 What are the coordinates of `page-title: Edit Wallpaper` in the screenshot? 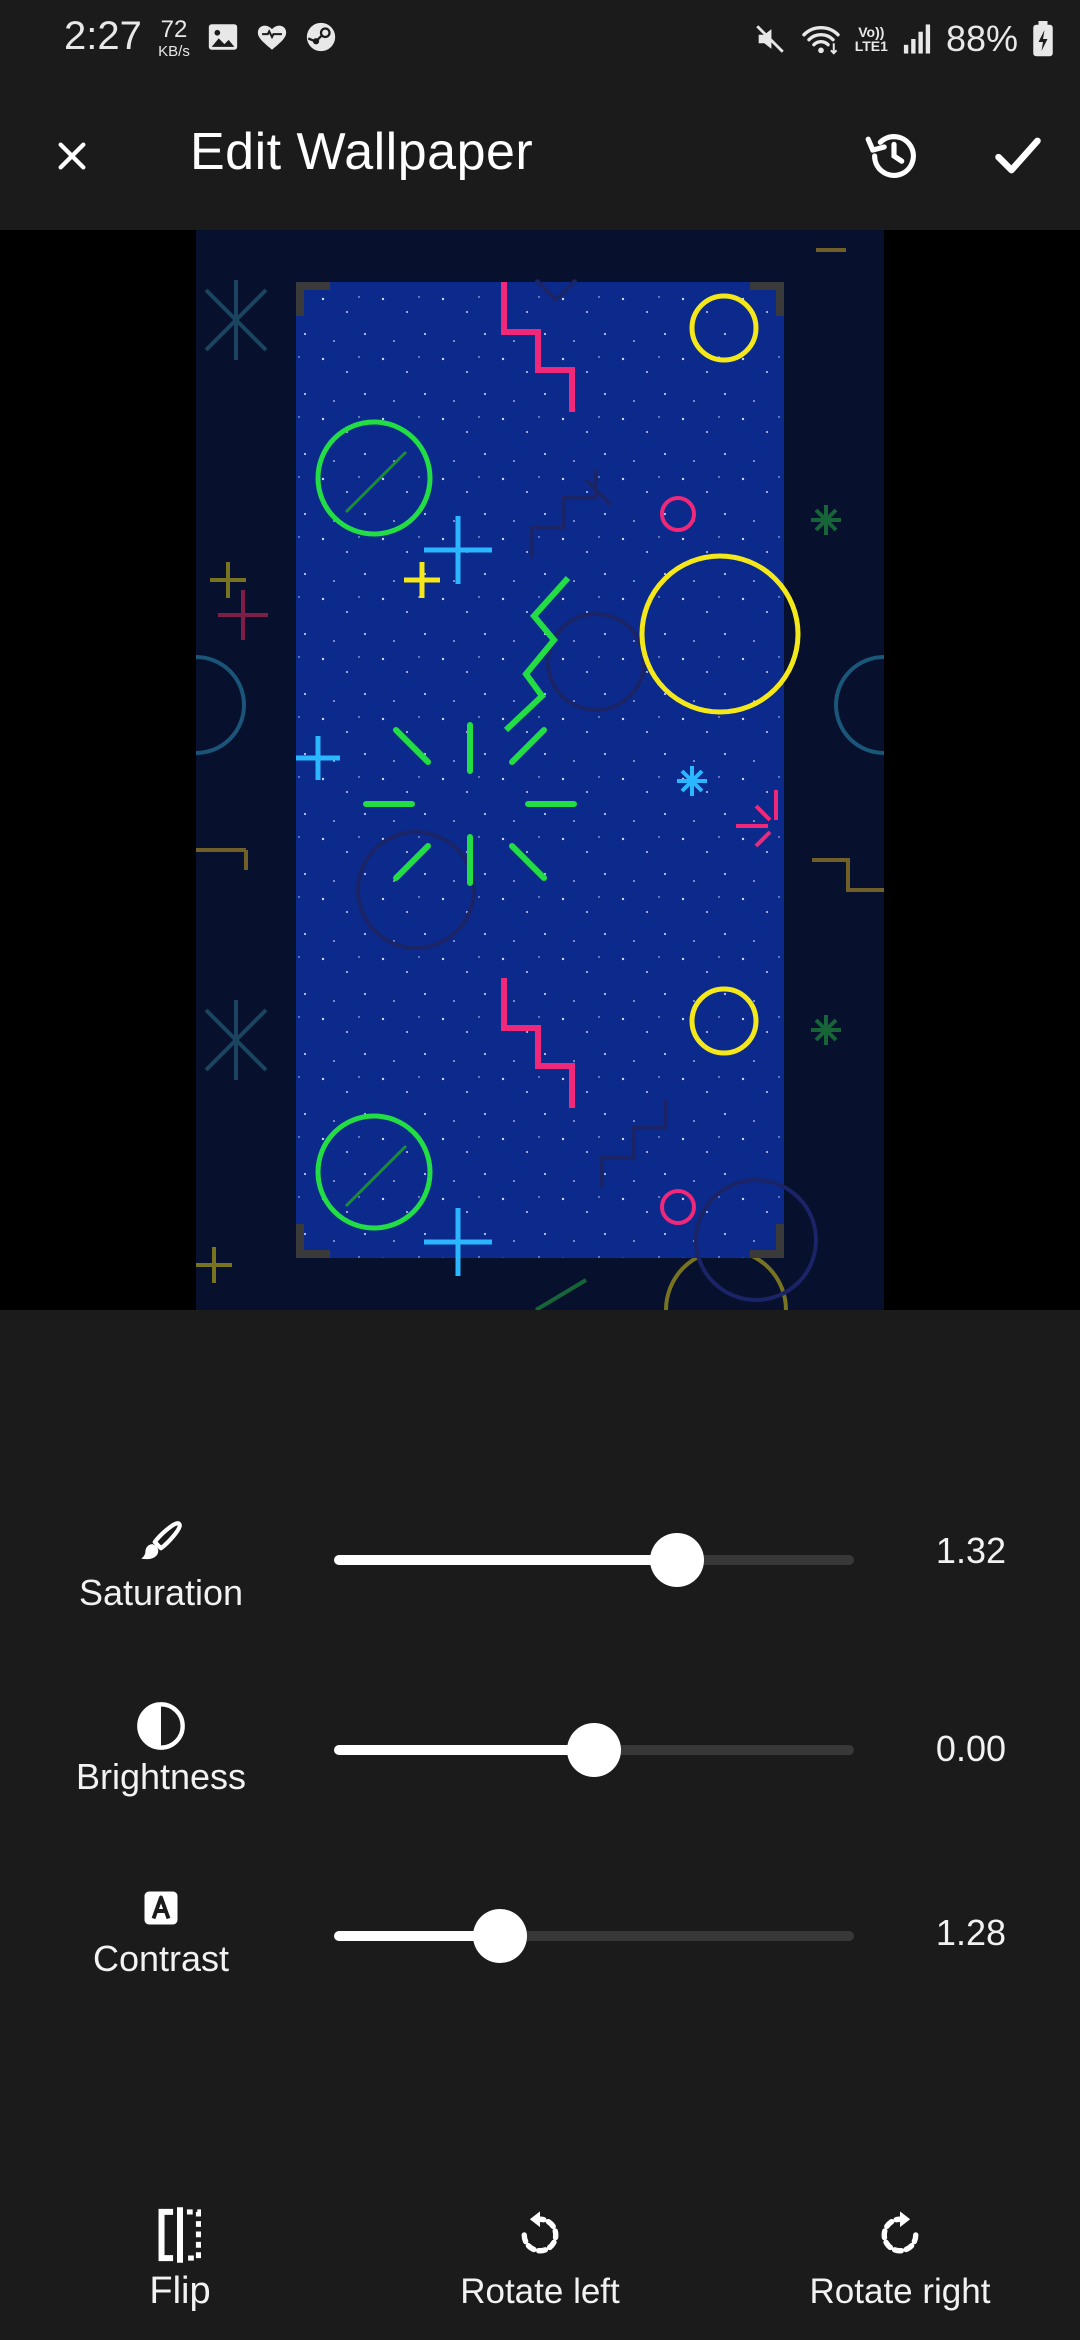 It's located at (362, 152).